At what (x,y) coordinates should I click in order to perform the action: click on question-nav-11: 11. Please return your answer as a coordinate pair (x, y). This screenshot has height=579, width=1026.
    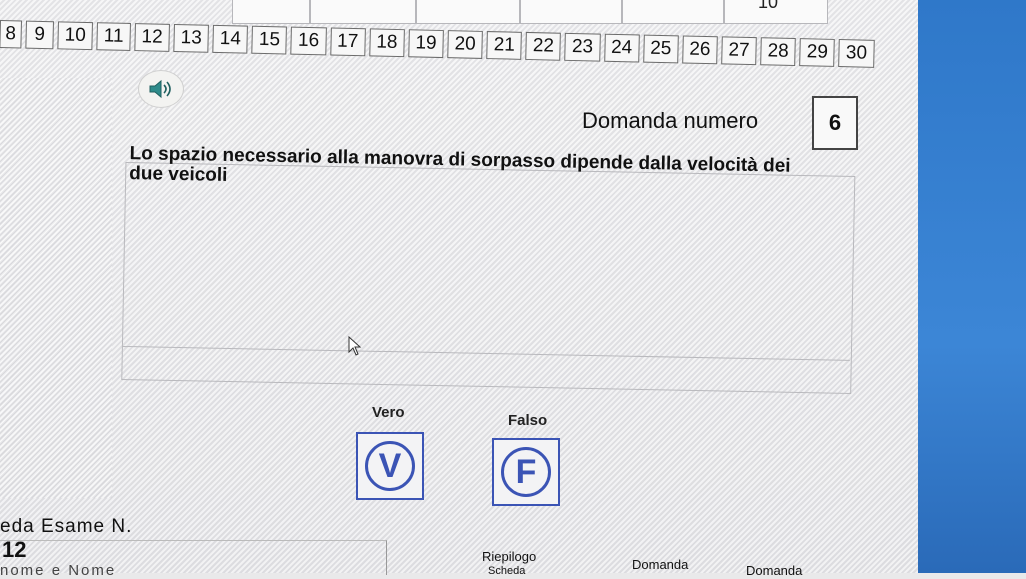
    Looking at the image, I should click on (113, 36).